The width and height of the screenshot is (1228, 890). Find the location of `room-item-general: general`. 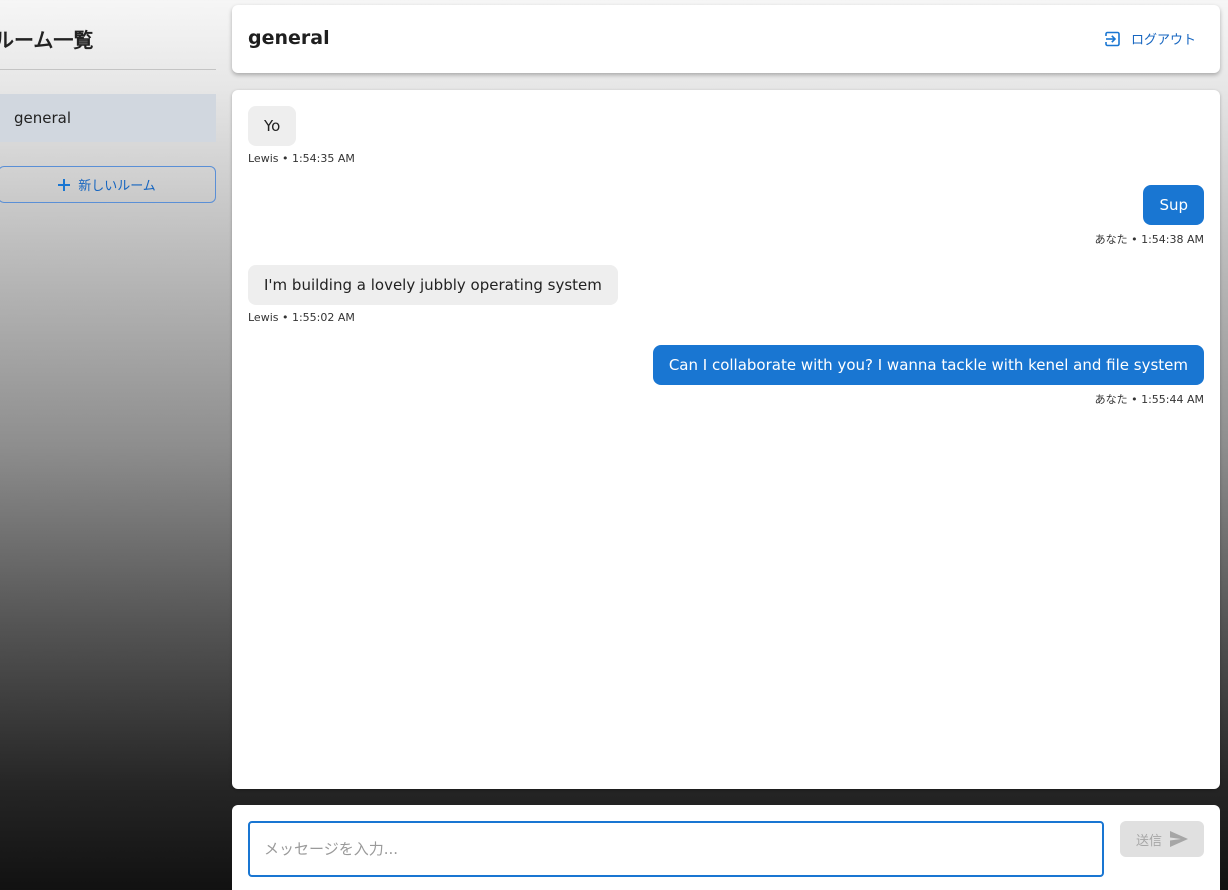

room-item-general: general is located at coordinates (108, 118).